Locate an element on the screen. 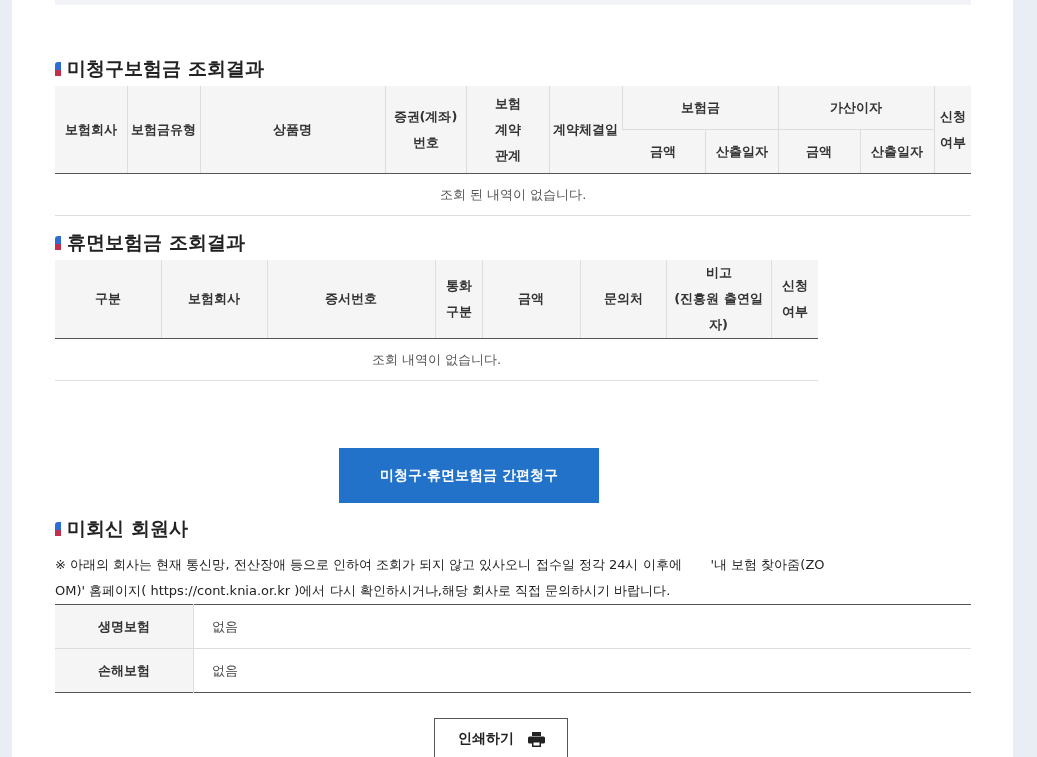 This screenshot has width=1037, height=757. printer-icon is located at coordinates (536, 739).